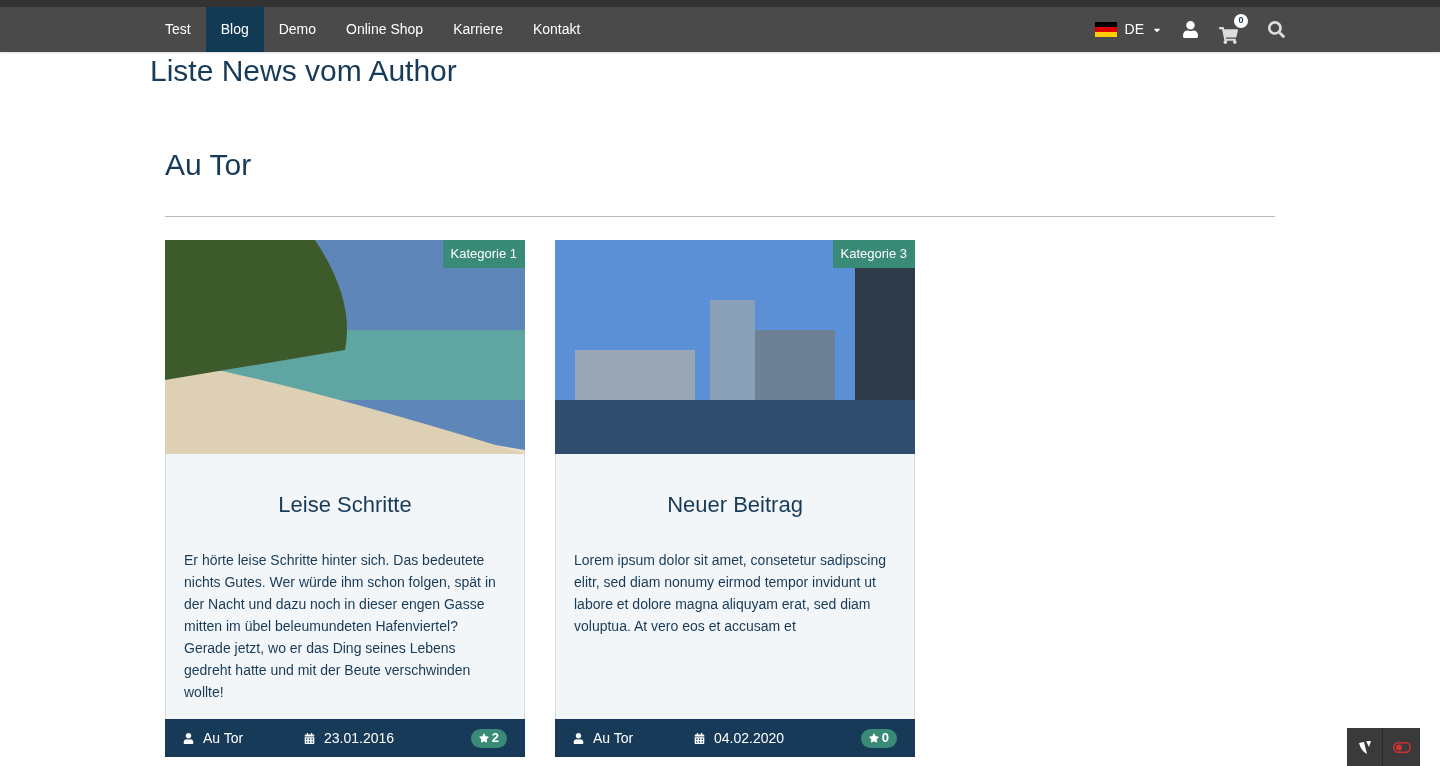 This screenshot has width=1440, height=766. What do you see at coordinates (345, 504) in the screenshot?
I see `card-title: Leise Schritte` at bounding box center [345, 504].